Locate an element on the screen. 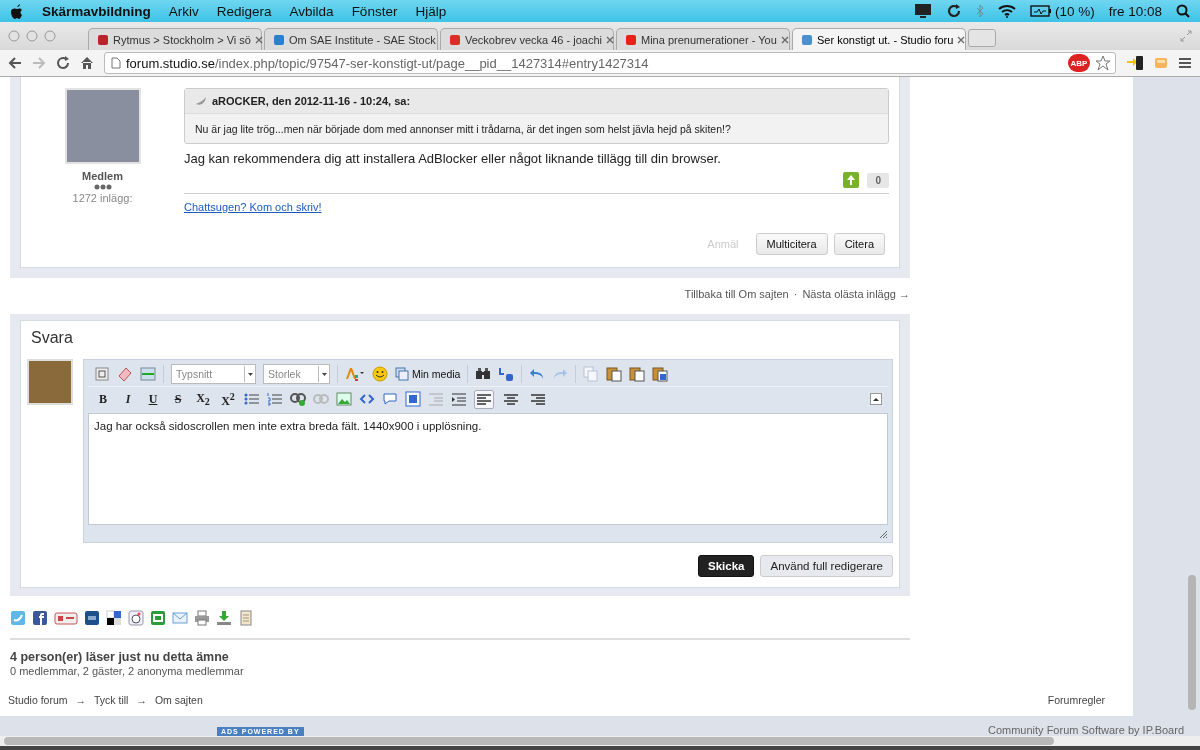 This screenshot has width=1200, height=750. browser-tab: Rytmus > Stockholm > Vi sö is located at coordinates (175, 39).